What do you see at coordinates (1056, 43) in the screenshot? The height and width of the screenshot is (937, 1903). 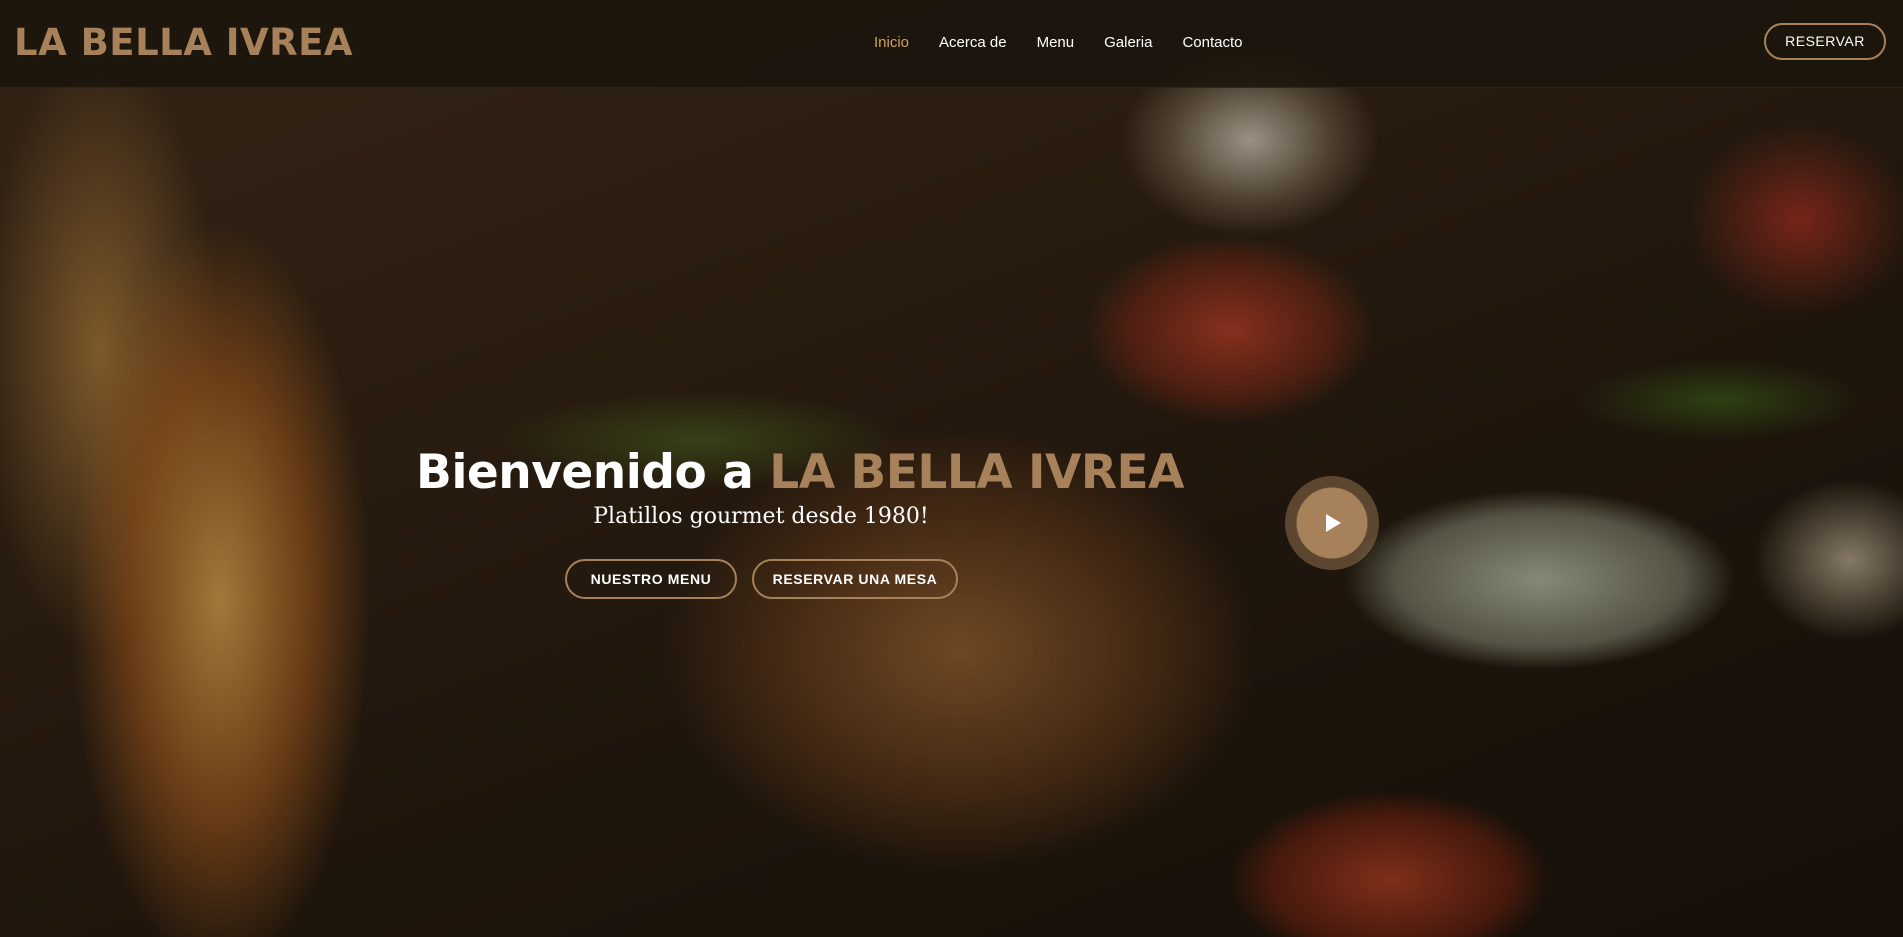 I see `nav-item-menu: Menu` at bounding box center [1056, 43].